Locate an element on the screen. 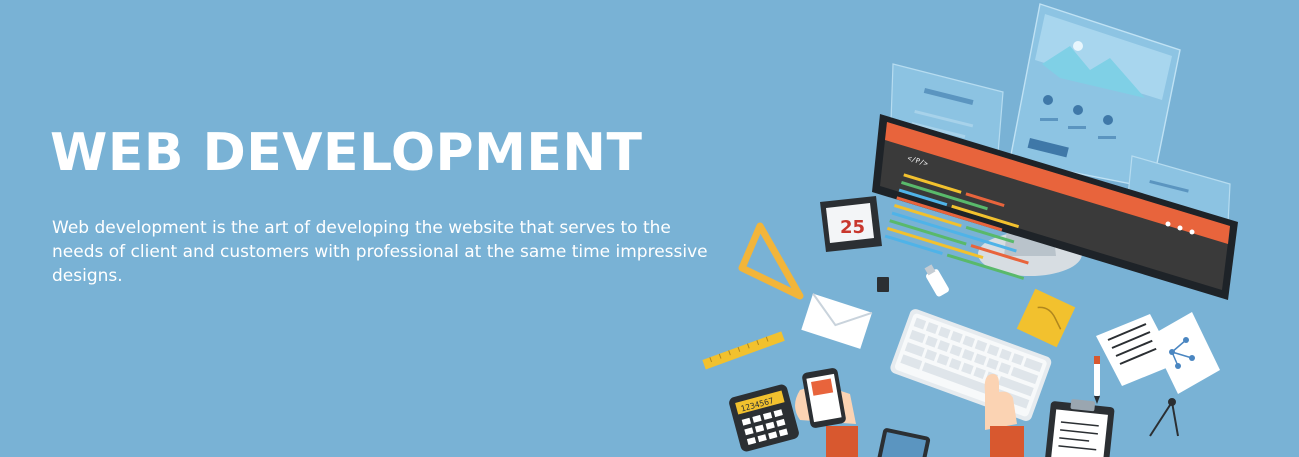 The width and height of the screenshot is (1299, 457). tablet-icon is located at coordinates (903, 442).